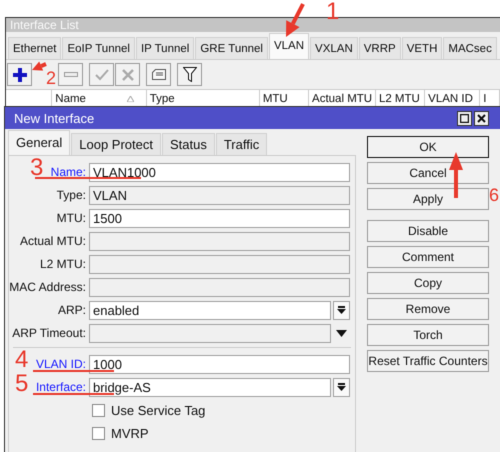 The height and width of the screenshot is (452, 500). What do you see at coordinates (61, 387) in the screenshot?
I see `field-link: Interface:` at bounding box center [61, 387].